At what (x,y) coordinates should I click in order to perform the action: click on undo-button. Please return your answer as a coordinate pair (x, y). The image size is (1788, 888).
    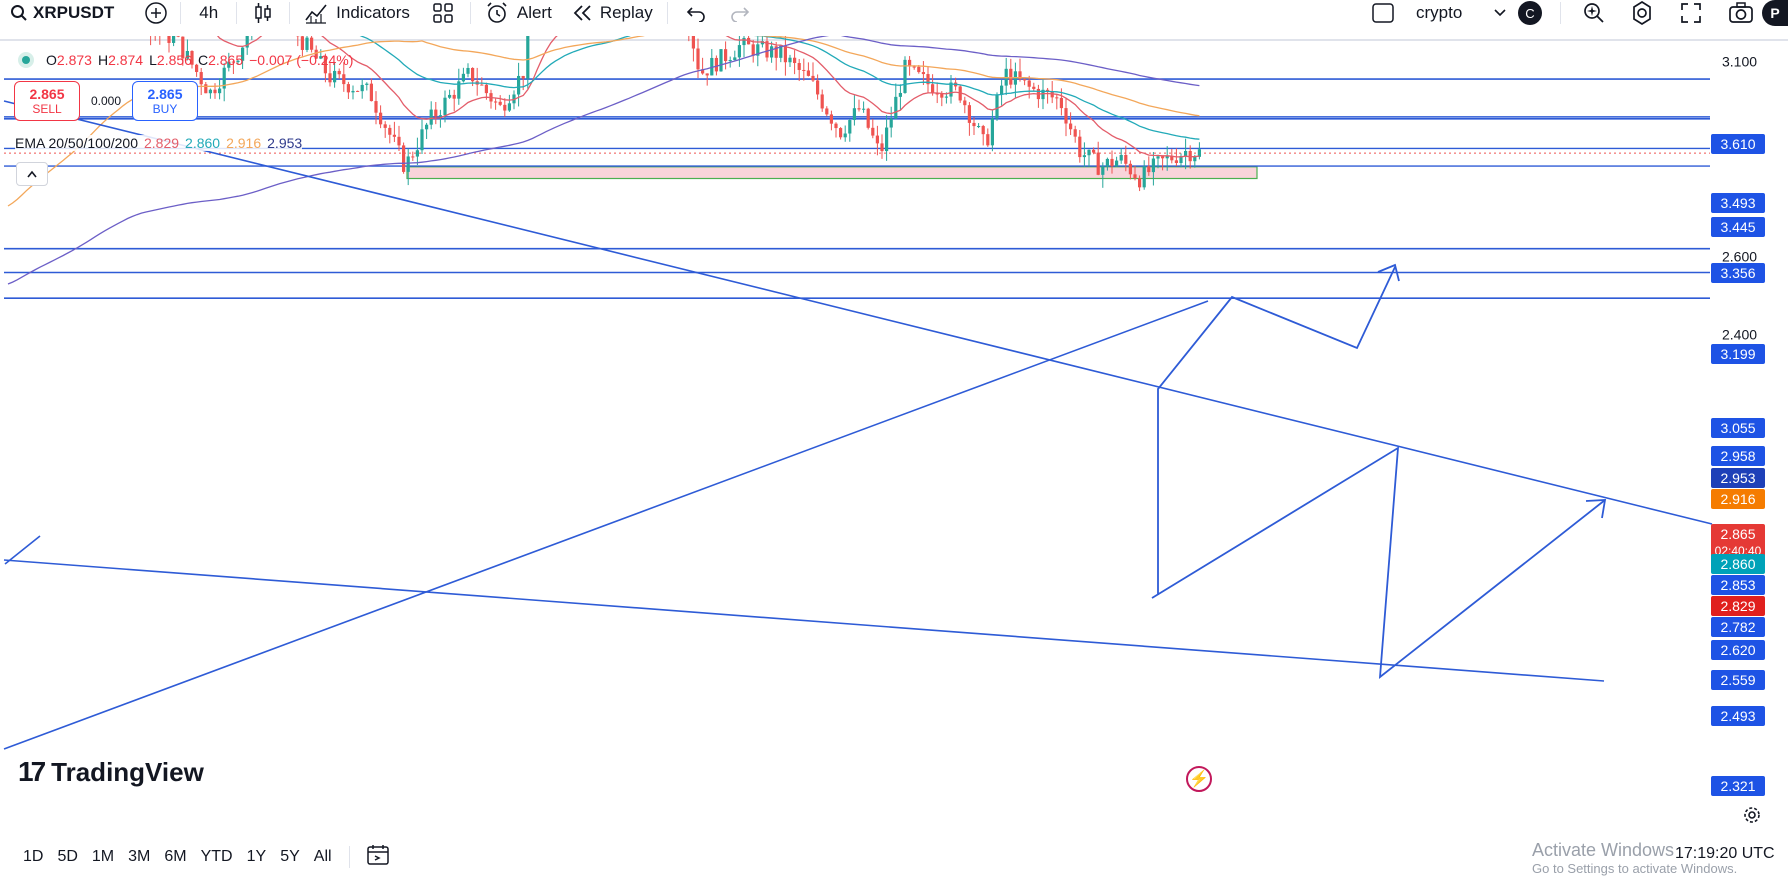
    Looking at the image, I should click on (696, 13).